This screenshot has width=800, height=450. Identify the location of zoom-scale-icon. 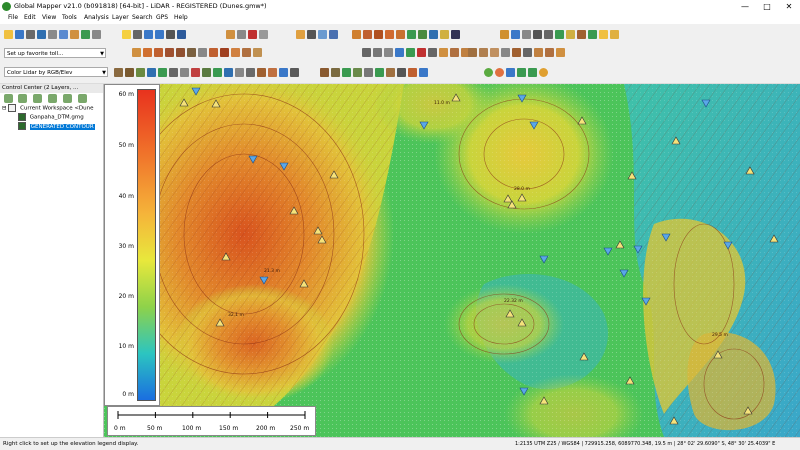
(294, 72).